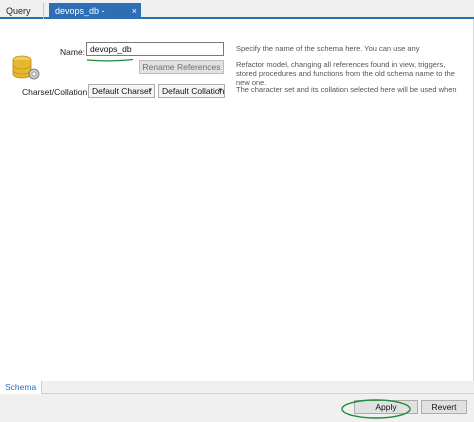  Describe the element at coordinates (21, 387) in the screenshot. I see `tab-schema-bottom: Schema` at that location.